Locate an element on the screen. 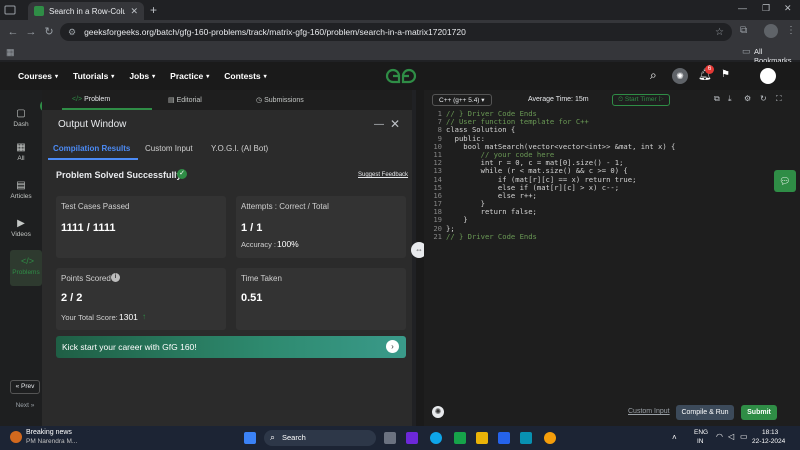 The width and height of the screenshot is (800, 450). editor-theme-icon: ✺ is located at coordinates (438, 412).